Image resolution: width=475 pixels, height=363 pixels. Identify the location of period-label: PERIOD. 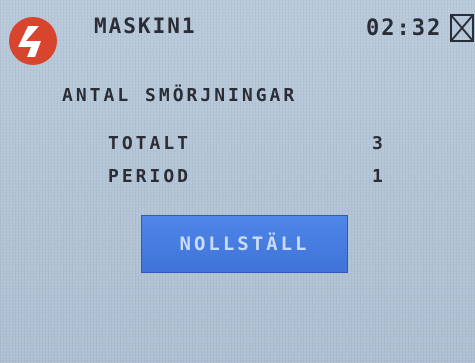
(150, 176).